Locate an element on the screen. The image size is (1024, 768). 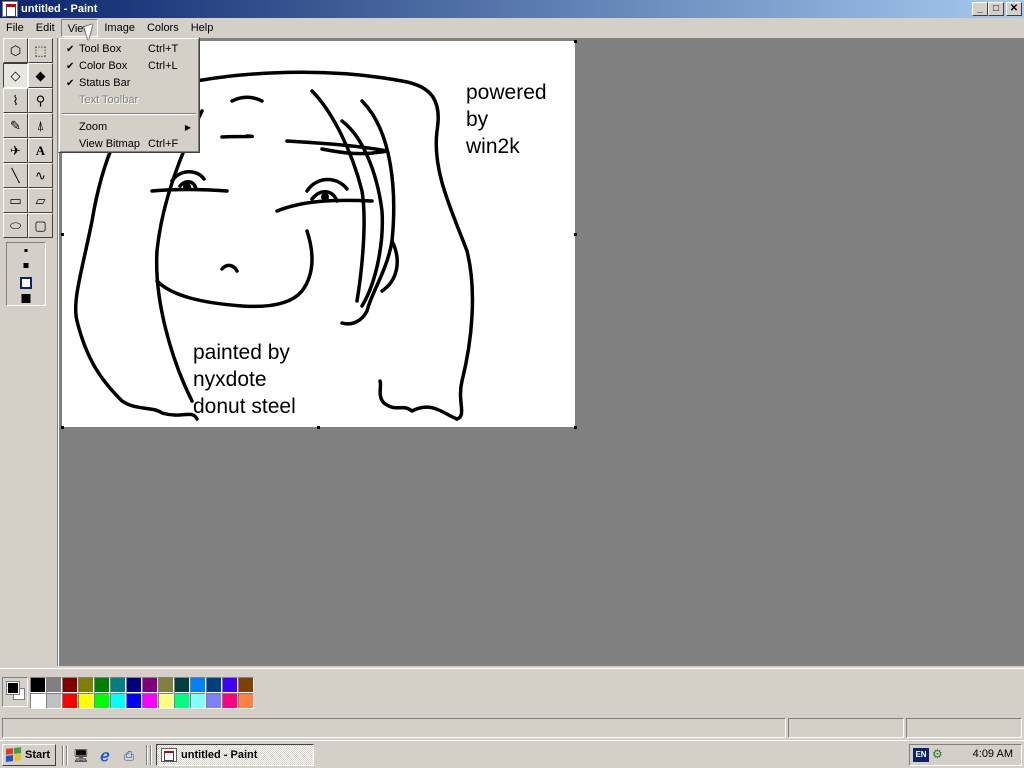
painted-line-3: donut steel is located at coordinates (244, 406).